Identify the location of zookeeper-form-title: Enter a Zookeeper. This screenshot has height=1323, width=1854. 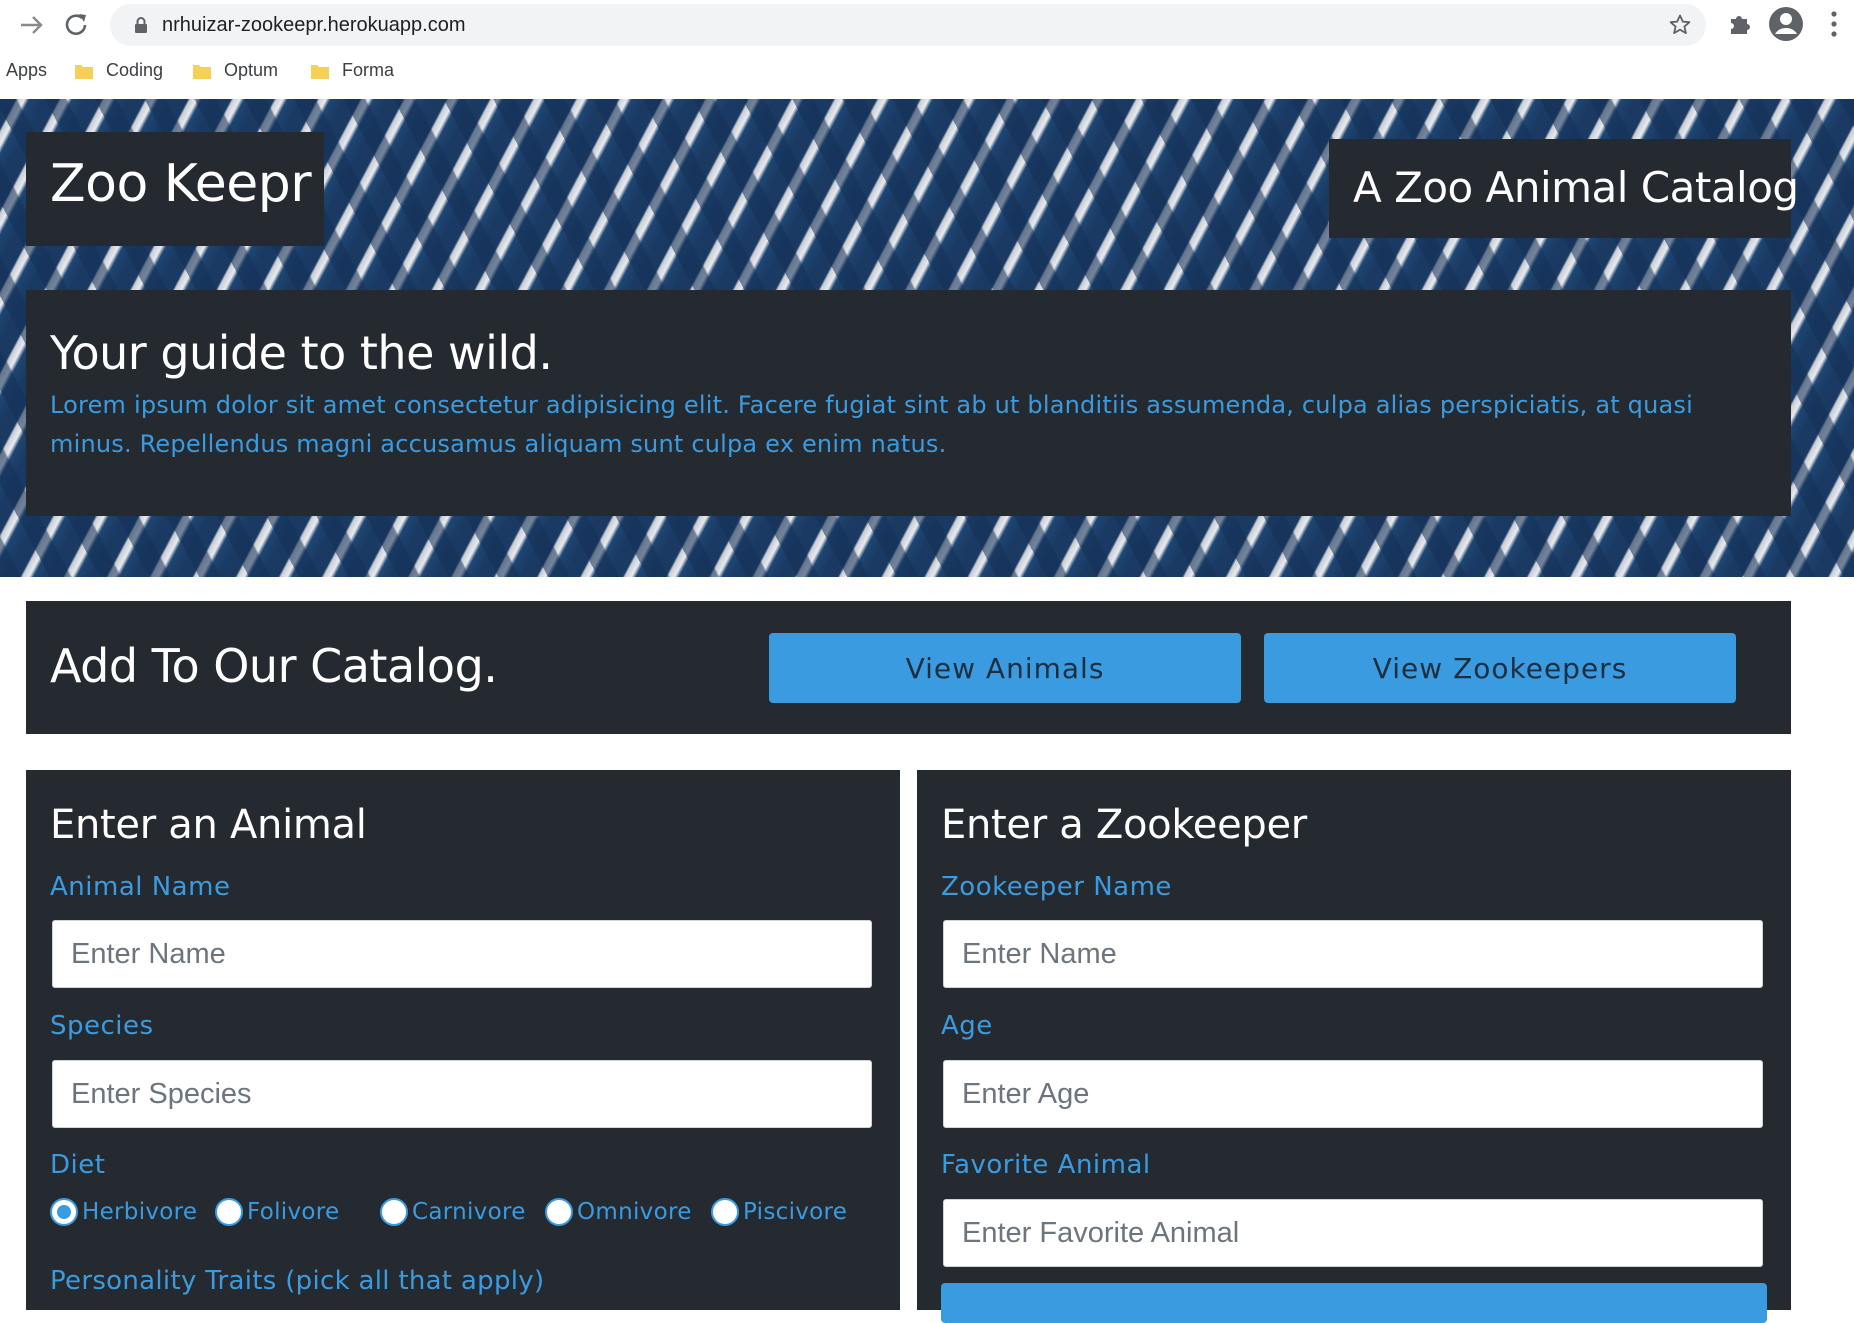
(1124, 825).